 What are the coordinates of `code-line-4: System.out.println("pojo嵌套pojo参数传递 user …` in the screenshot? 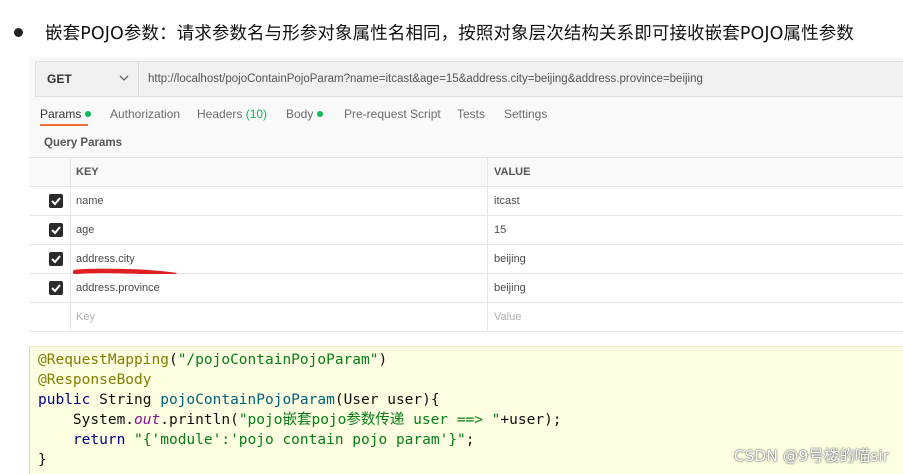 It's located at (300, 420).